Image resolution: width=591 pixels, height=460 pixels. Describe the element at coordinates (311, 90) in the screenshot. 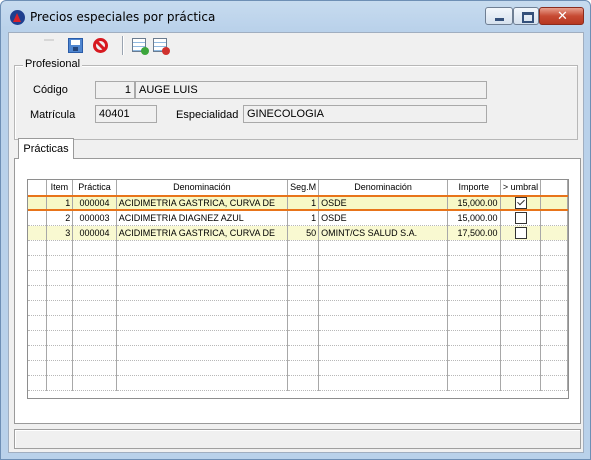

I see `nombre-field: AUGE LUIS` at that location.